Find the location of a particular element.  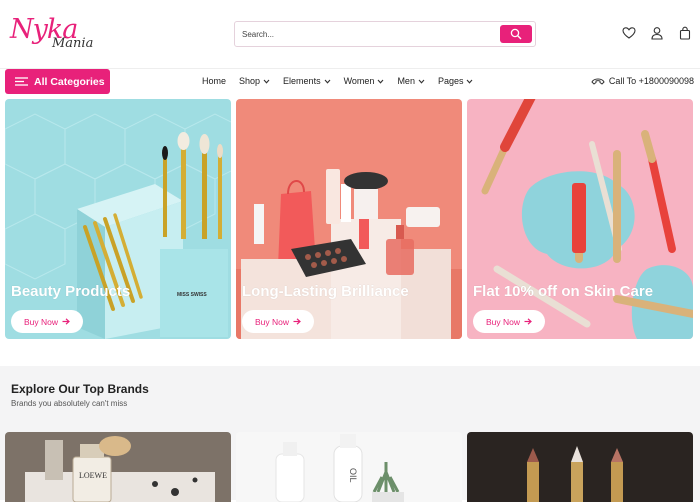

heart-icon is located at coordinates (629, 33).